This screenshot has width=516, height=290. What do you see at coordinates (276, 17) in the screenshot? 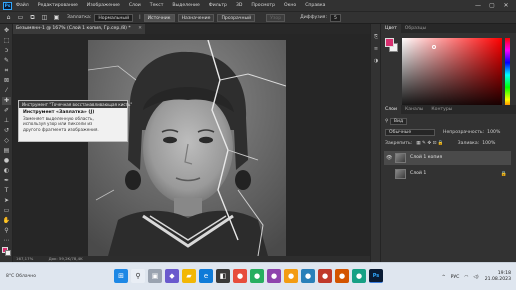
I see `use-pattern-button: Узор` at bounding box center [276, 17].